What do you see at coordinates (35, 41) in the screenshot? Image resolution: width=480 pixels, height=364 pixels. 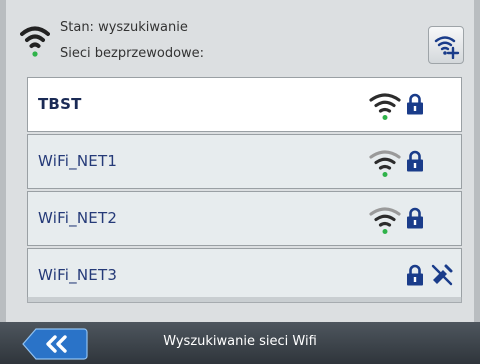 I see `wifi-status-icon` at bounding box center [35, 41].